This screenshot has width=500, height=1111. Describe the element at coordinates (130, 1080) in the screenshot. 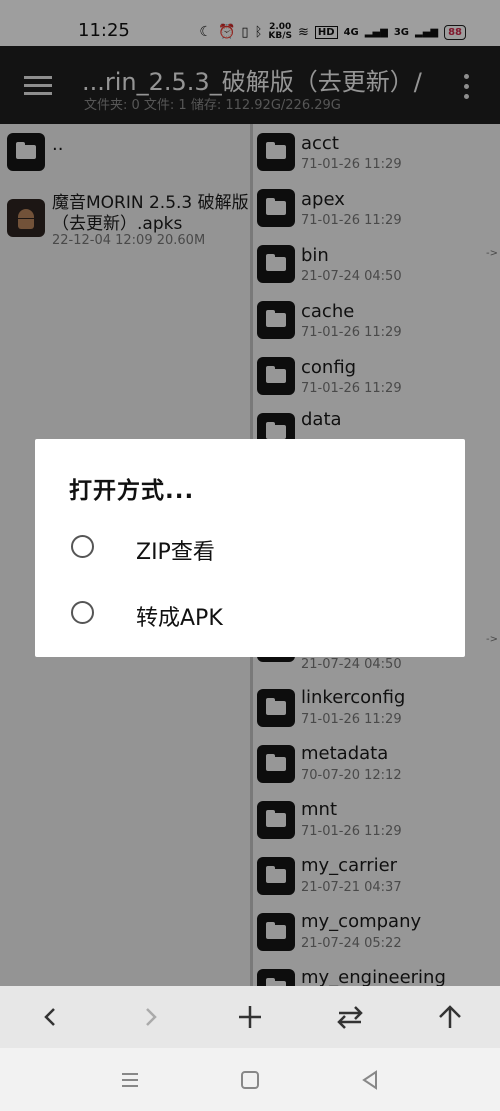

I see `recents-menu-icon` at that location.